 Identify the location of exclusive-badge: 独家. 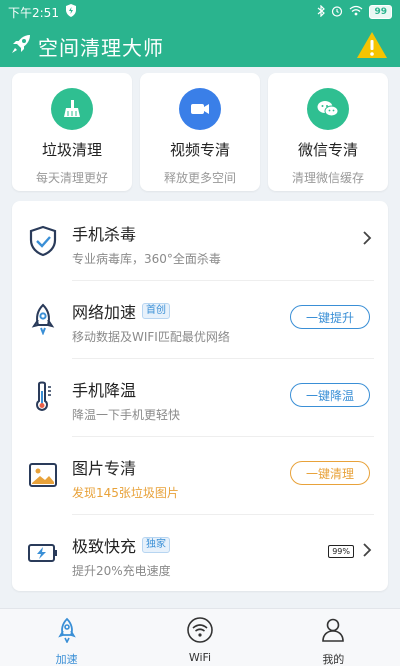
(156, 545).